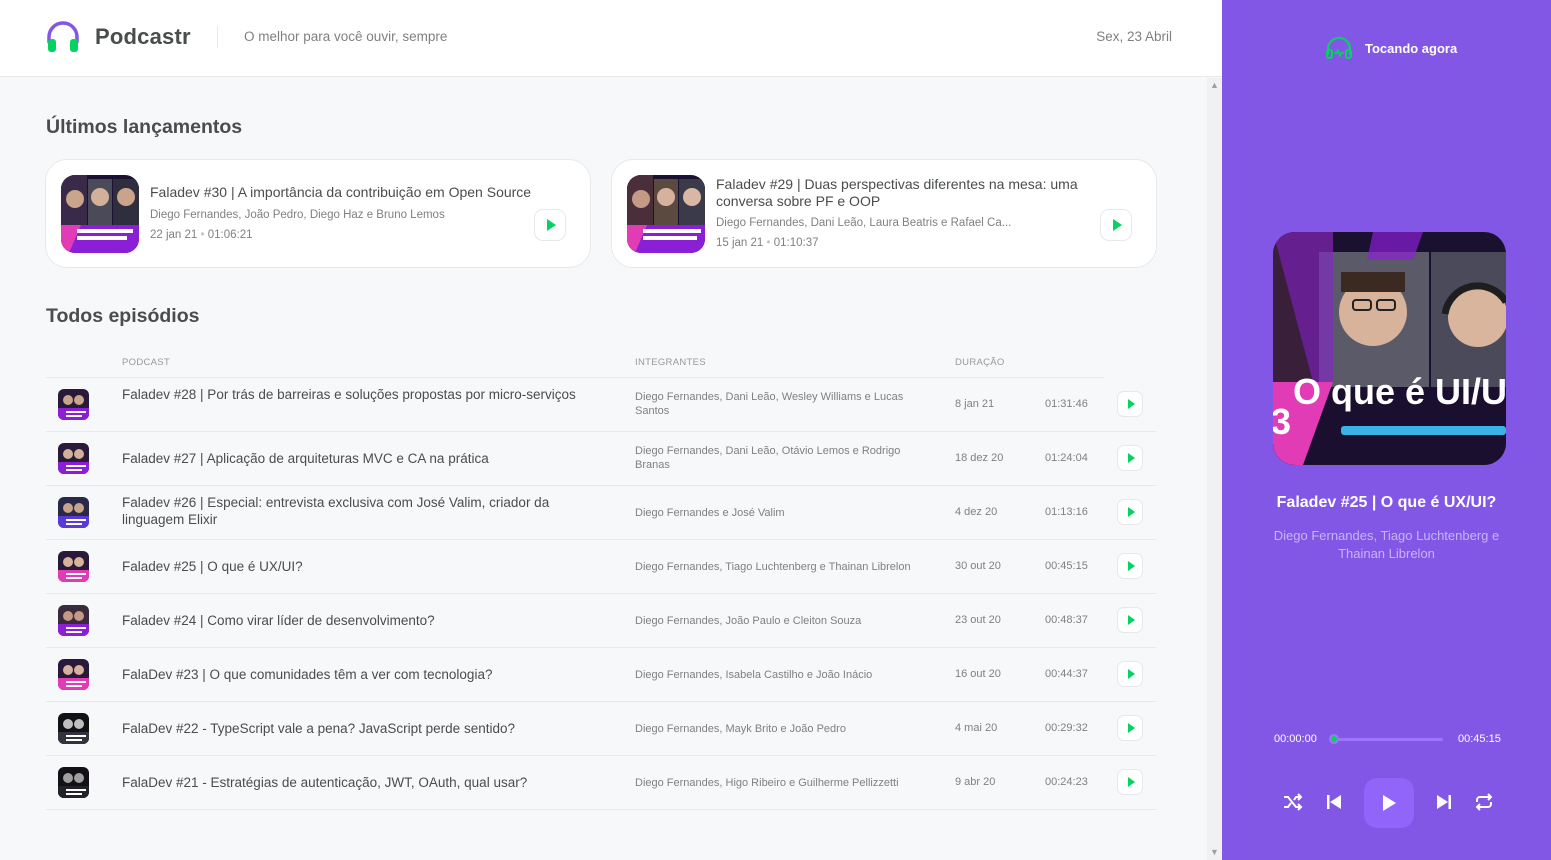  I want to click on column-header-members: INTEGRANTES, so click(670, 362).